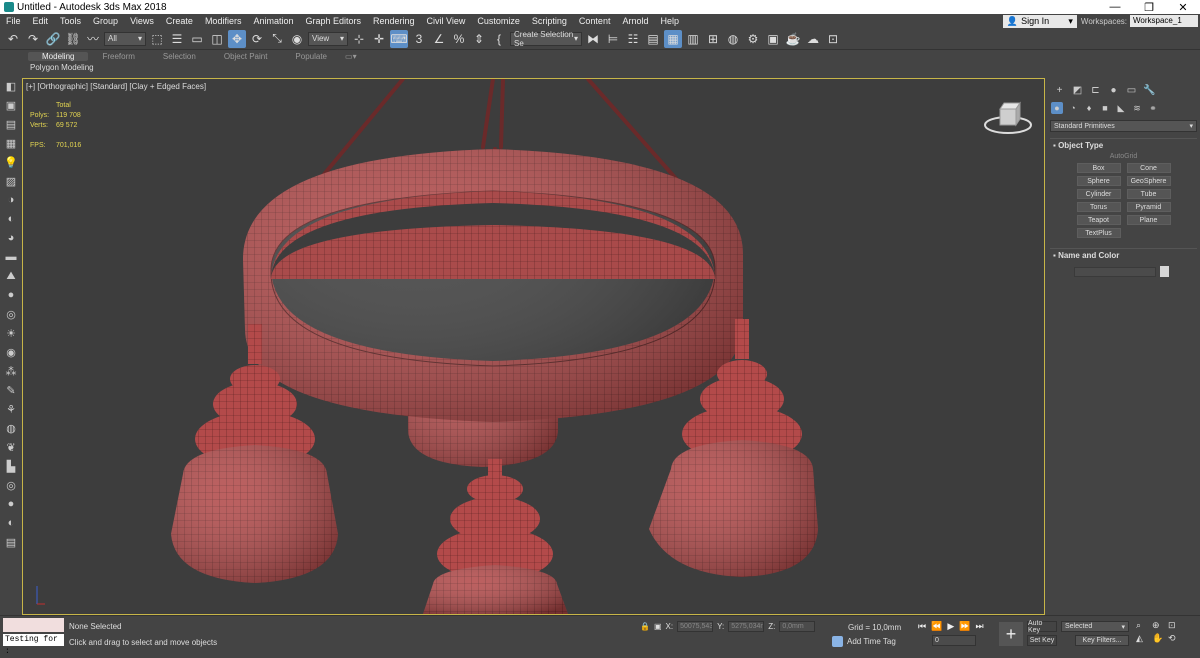 This screenshot has height=658, width=1200. Describe the element at coordinates (954, 640) in the screenshot. I see `current-frame-input: 0` at that location.